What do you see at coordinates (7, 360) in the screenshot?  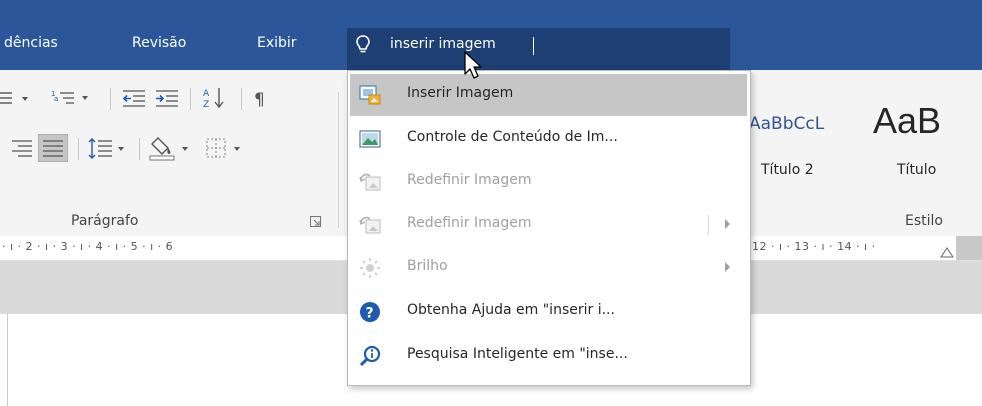 I see `page-edge` at bounding box center [7, 360].